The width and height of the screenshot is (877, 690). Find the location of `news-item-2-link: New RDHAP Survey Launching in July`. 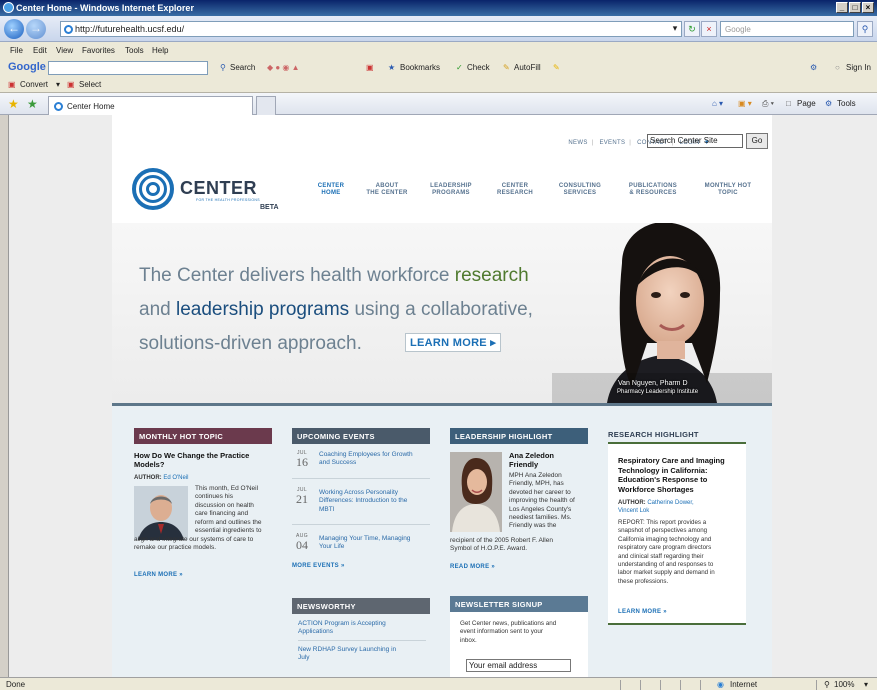

news-item-2-link: New RDHAP Survey Launching in July is located at coordinates (363, 654).